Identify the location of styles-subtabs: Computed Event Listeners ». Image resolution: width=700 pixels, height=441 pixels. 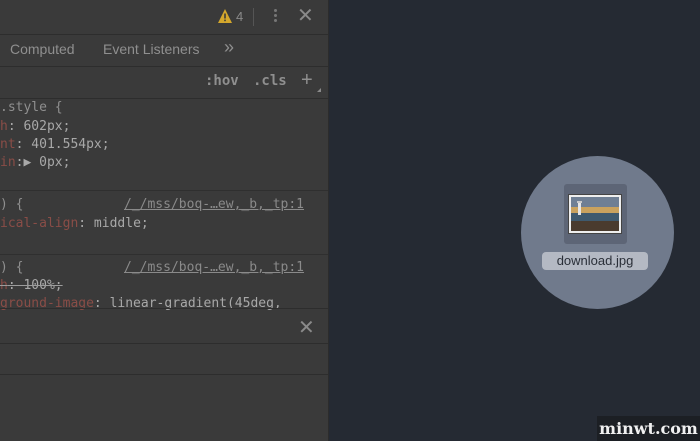
(164, 50).